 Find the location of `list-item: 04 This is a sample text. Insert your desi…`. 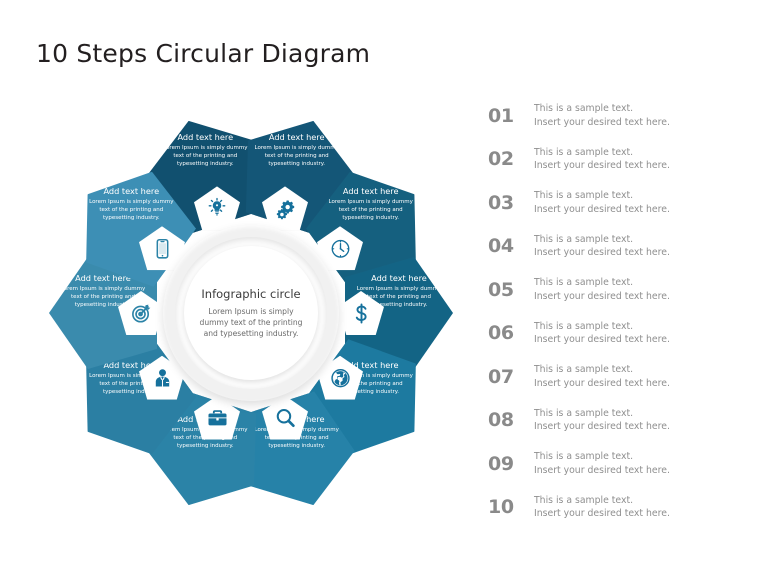

list-item: 04 This is a sample text. Insert your desi… is located at coordinates (613, 247).